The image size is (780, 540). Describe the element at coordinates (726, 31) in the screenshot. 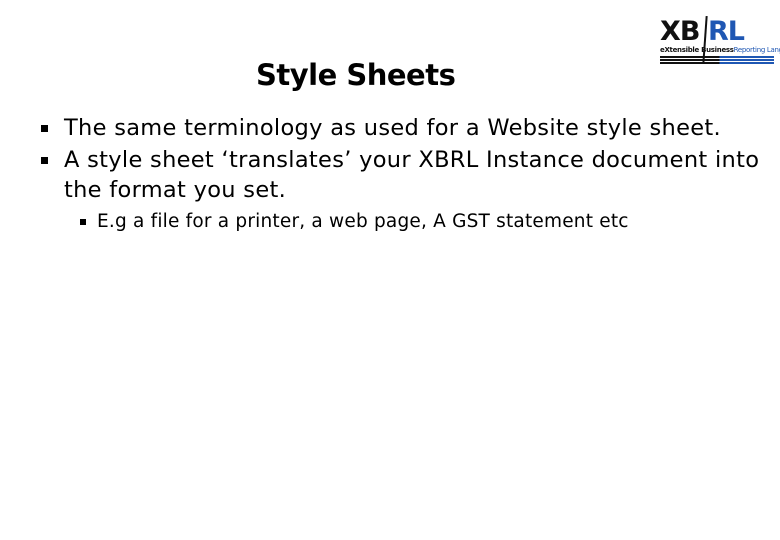

I see `logo-word-right: RL` at that location.